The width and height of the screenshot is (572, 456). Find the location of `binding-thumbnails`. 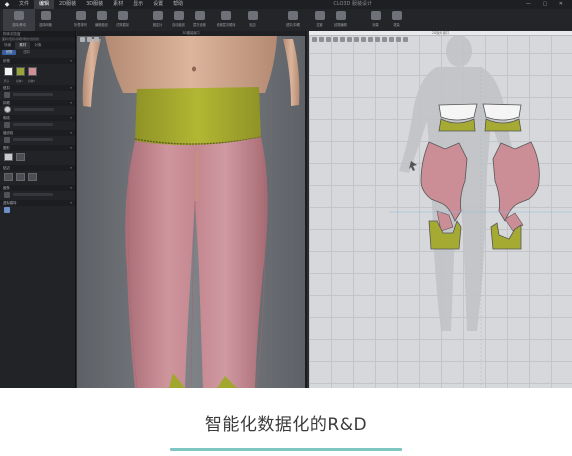

binding-thumbnails is located at coordinates (37, 177).